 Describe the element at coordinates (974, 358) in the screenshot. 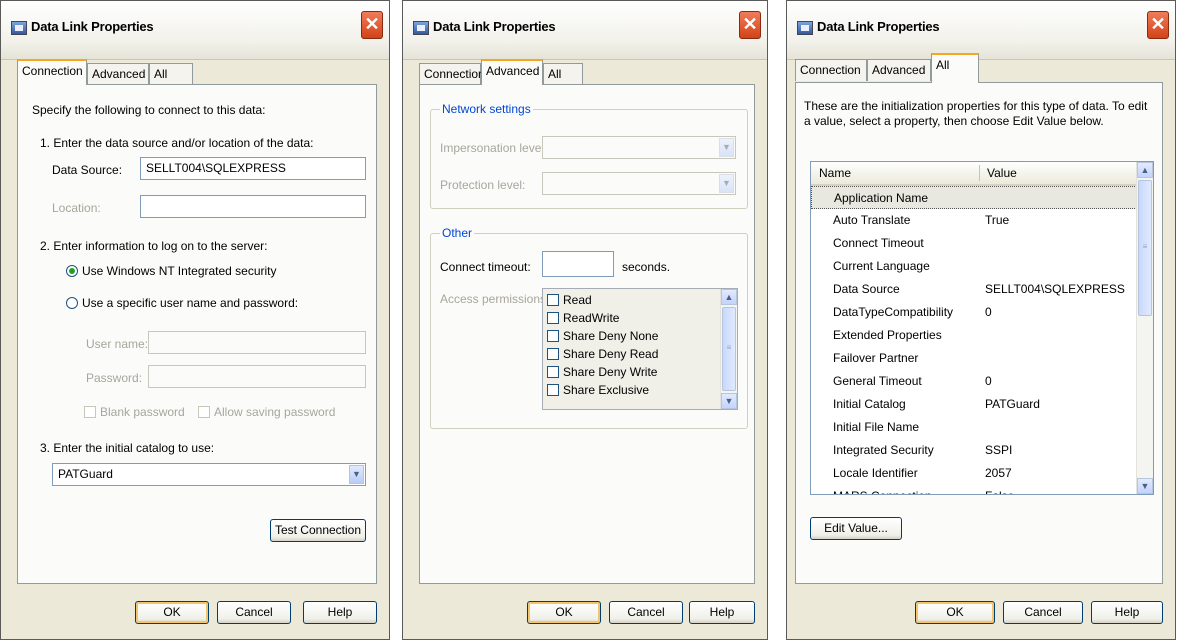

I see `table-row: Failover Partner` at that location.